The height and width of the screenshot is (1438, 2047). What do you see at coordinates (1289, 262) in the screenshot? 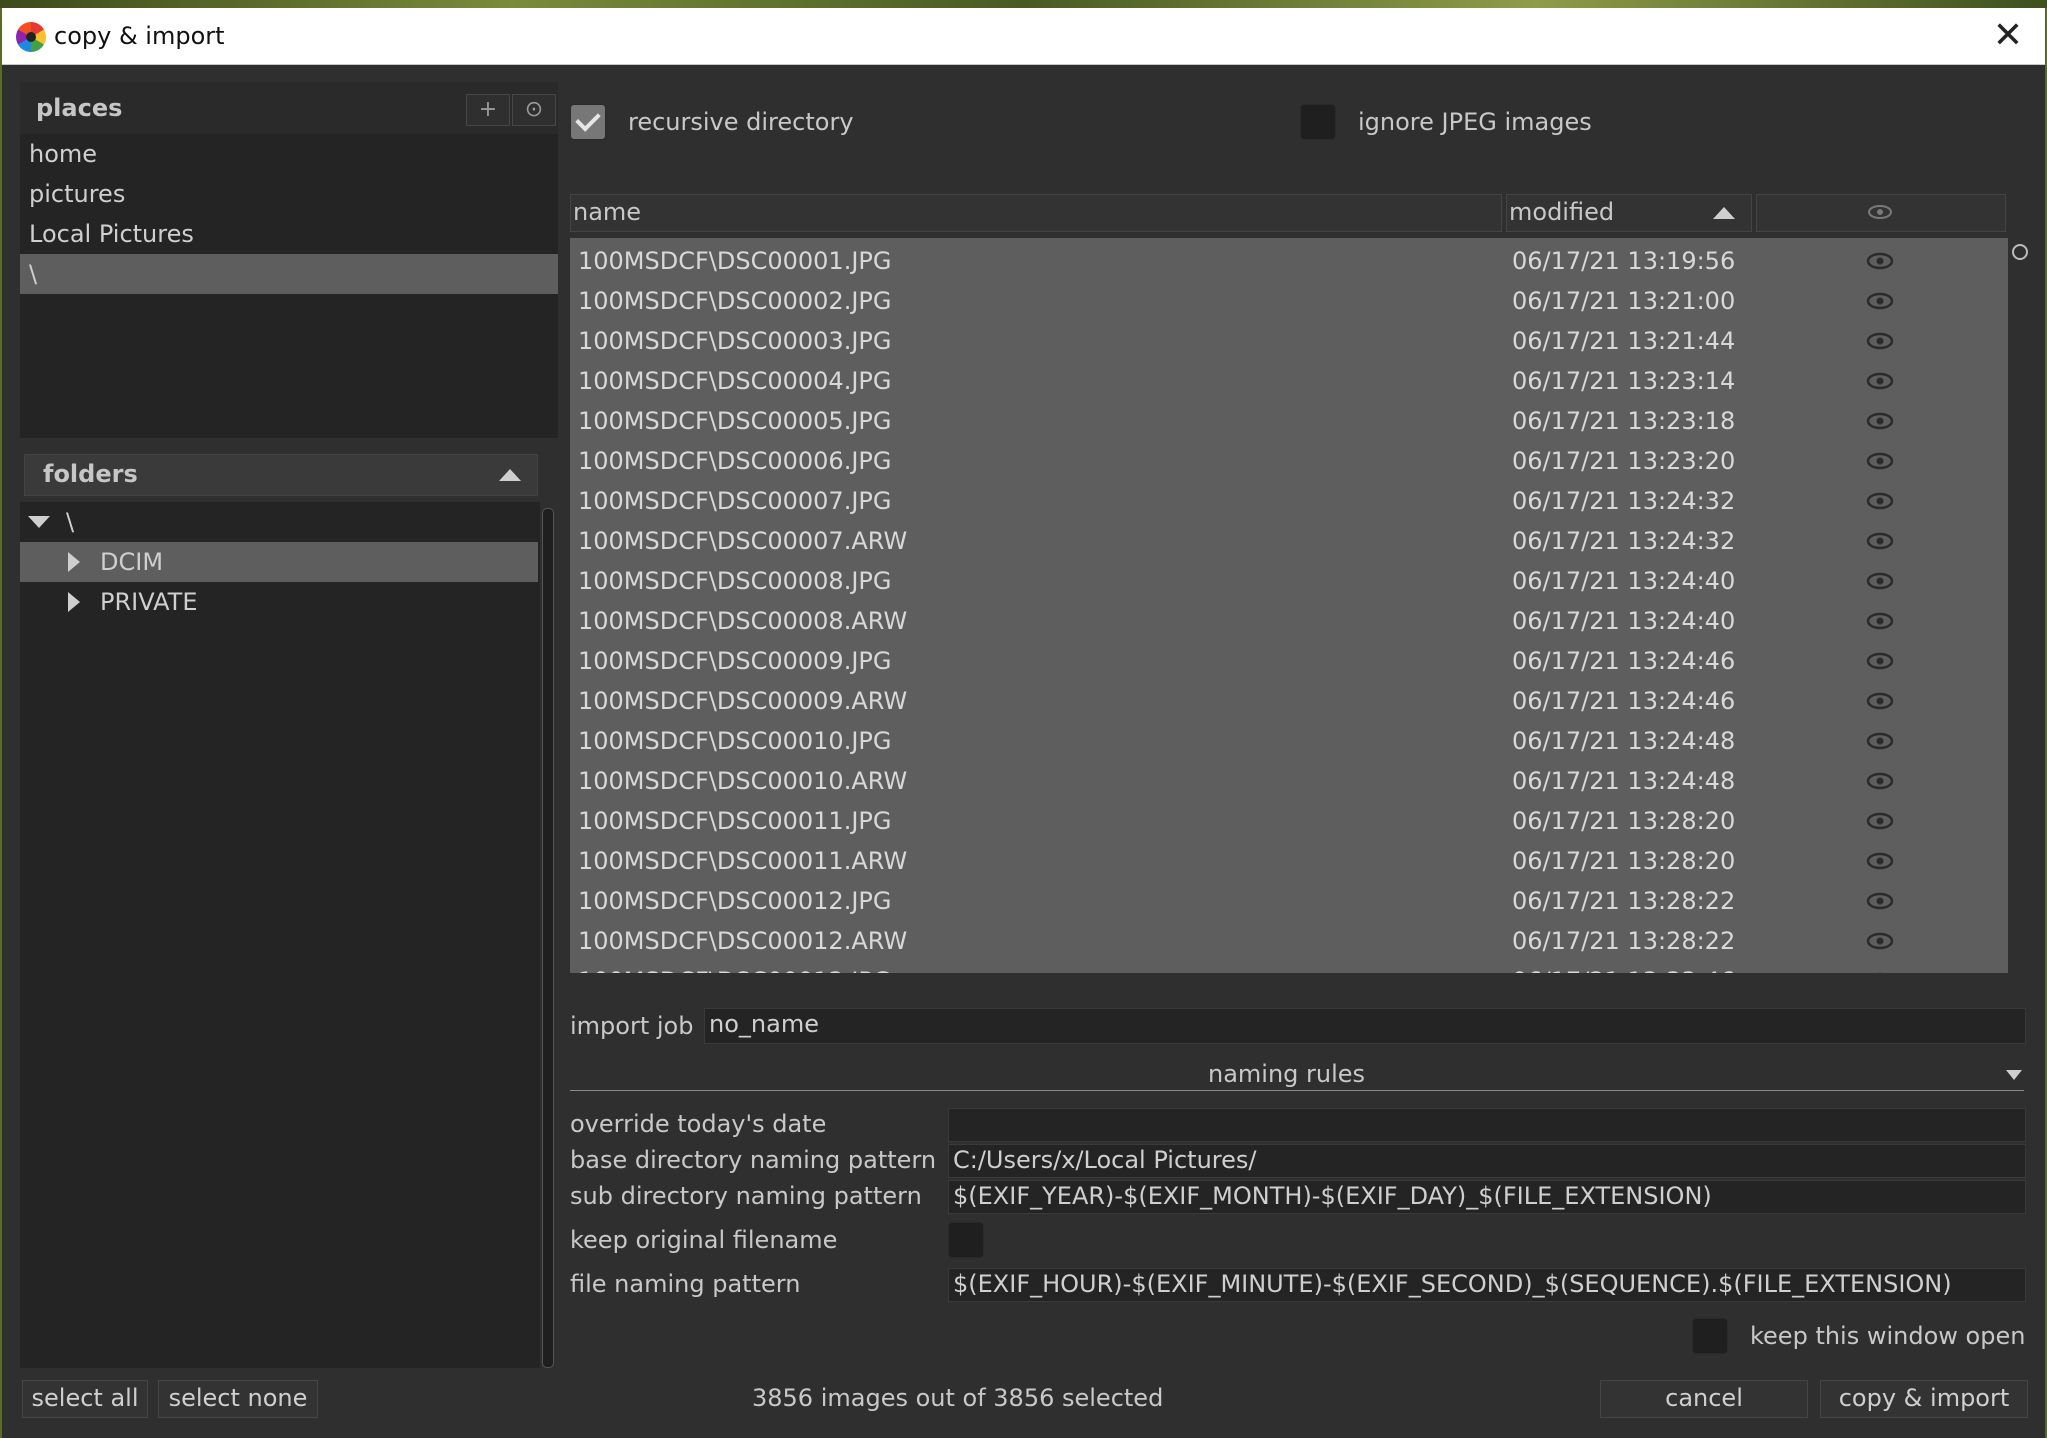
I see `file-row: 100MSDCF\DSC00001.JPG 06/17/21 13:19:56` at bounding box center [1289, 262].